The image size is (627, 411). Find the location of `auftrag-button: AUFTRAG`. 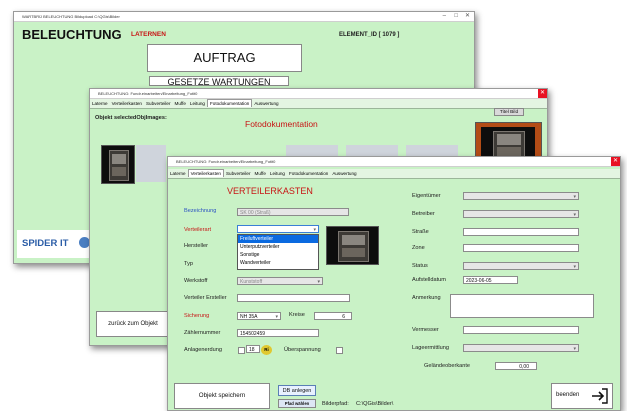

auftrag-button: AUFTRAG is located at coordinates (224, 58).